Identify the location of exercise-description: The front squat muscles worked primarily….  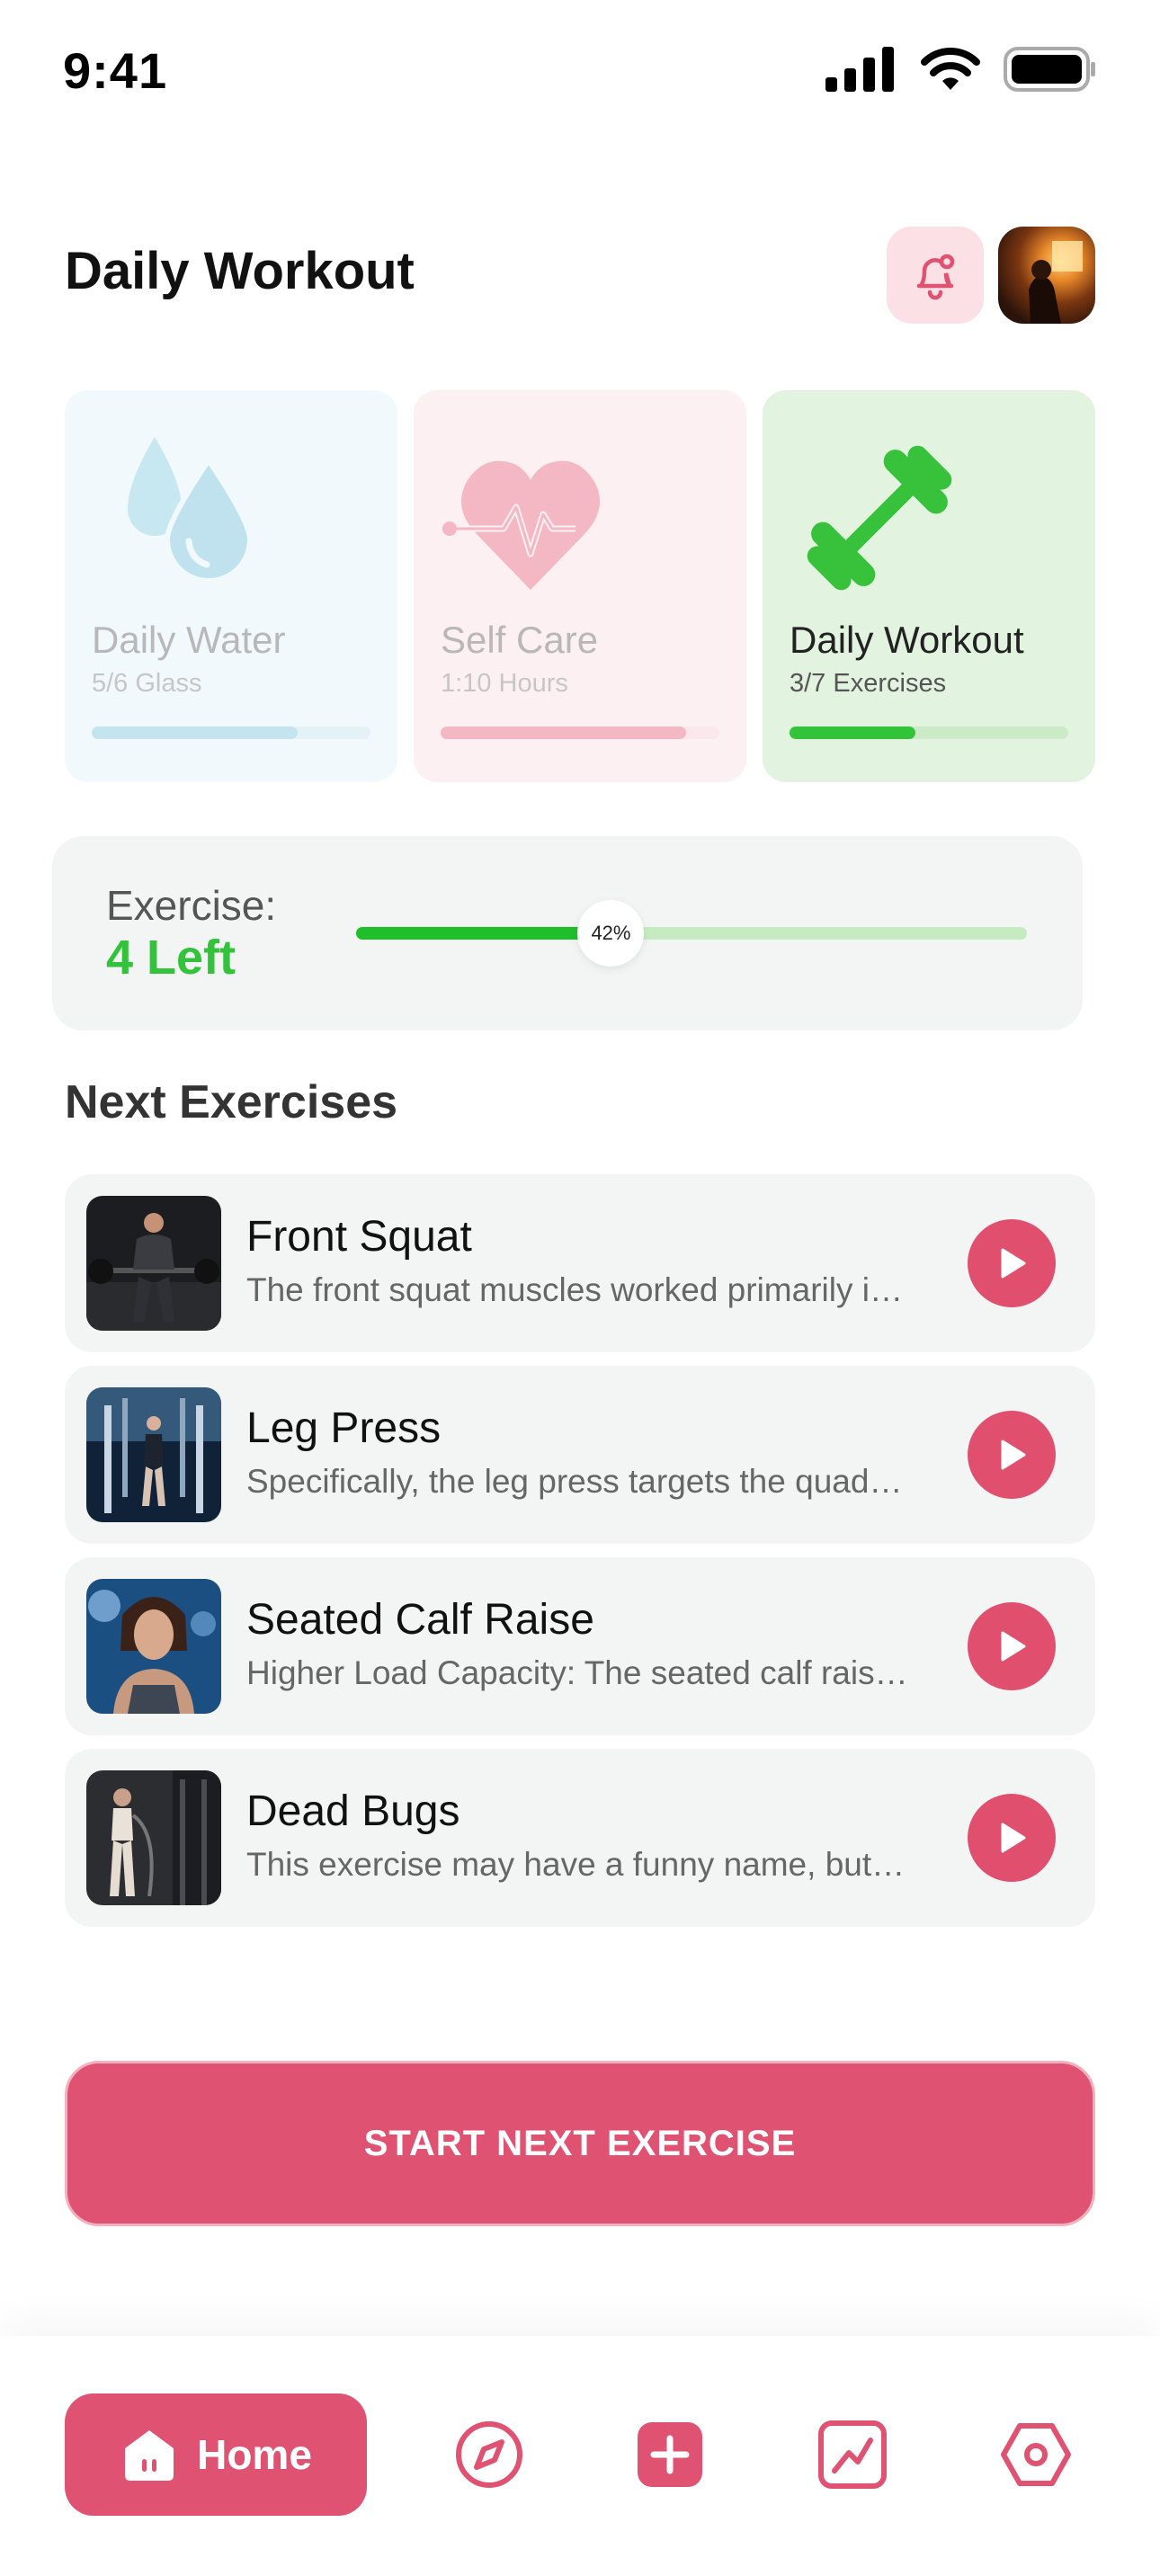
(579, 1290).